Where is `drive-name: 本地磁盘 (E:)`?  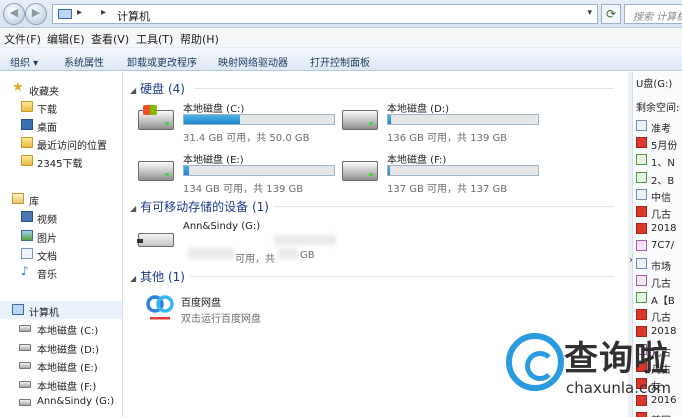 drive-name: 本地磁盘 (E:) is located at coordinates (213, 160).